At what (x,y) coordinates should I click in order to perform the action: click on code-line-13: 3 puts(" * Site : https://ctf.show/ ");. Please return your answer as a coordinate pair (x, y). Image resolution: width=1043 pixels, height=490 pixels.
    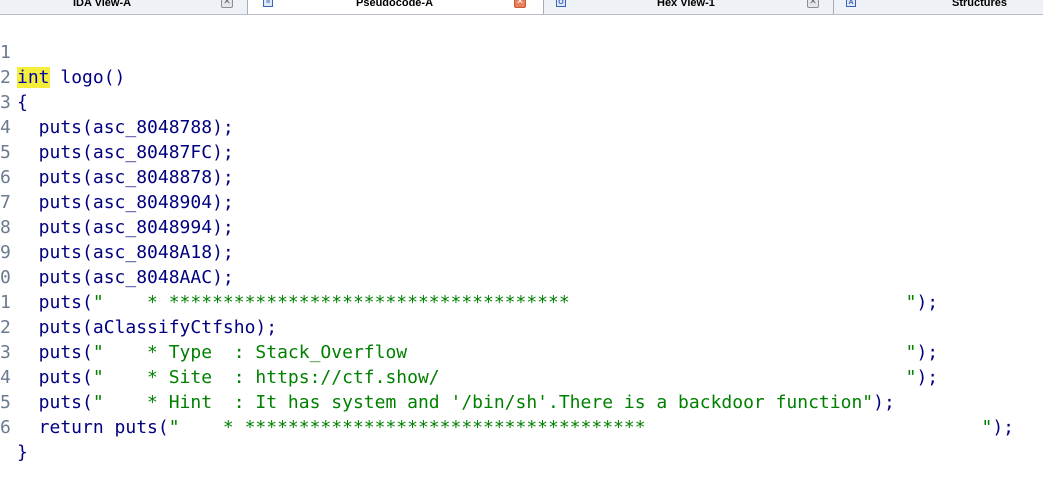
    Looking at the image, I should click on (521, 351).